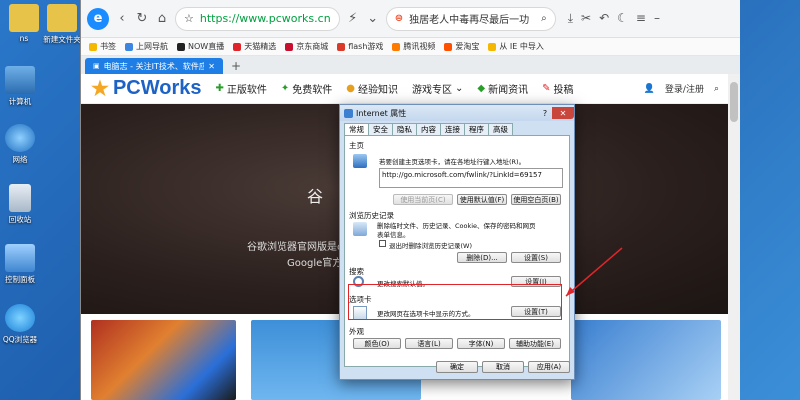 The width and height of the screenshot is (800, 400). I want to click on desktop-icon-recycle-bin: 回收站, so click(21, 204).